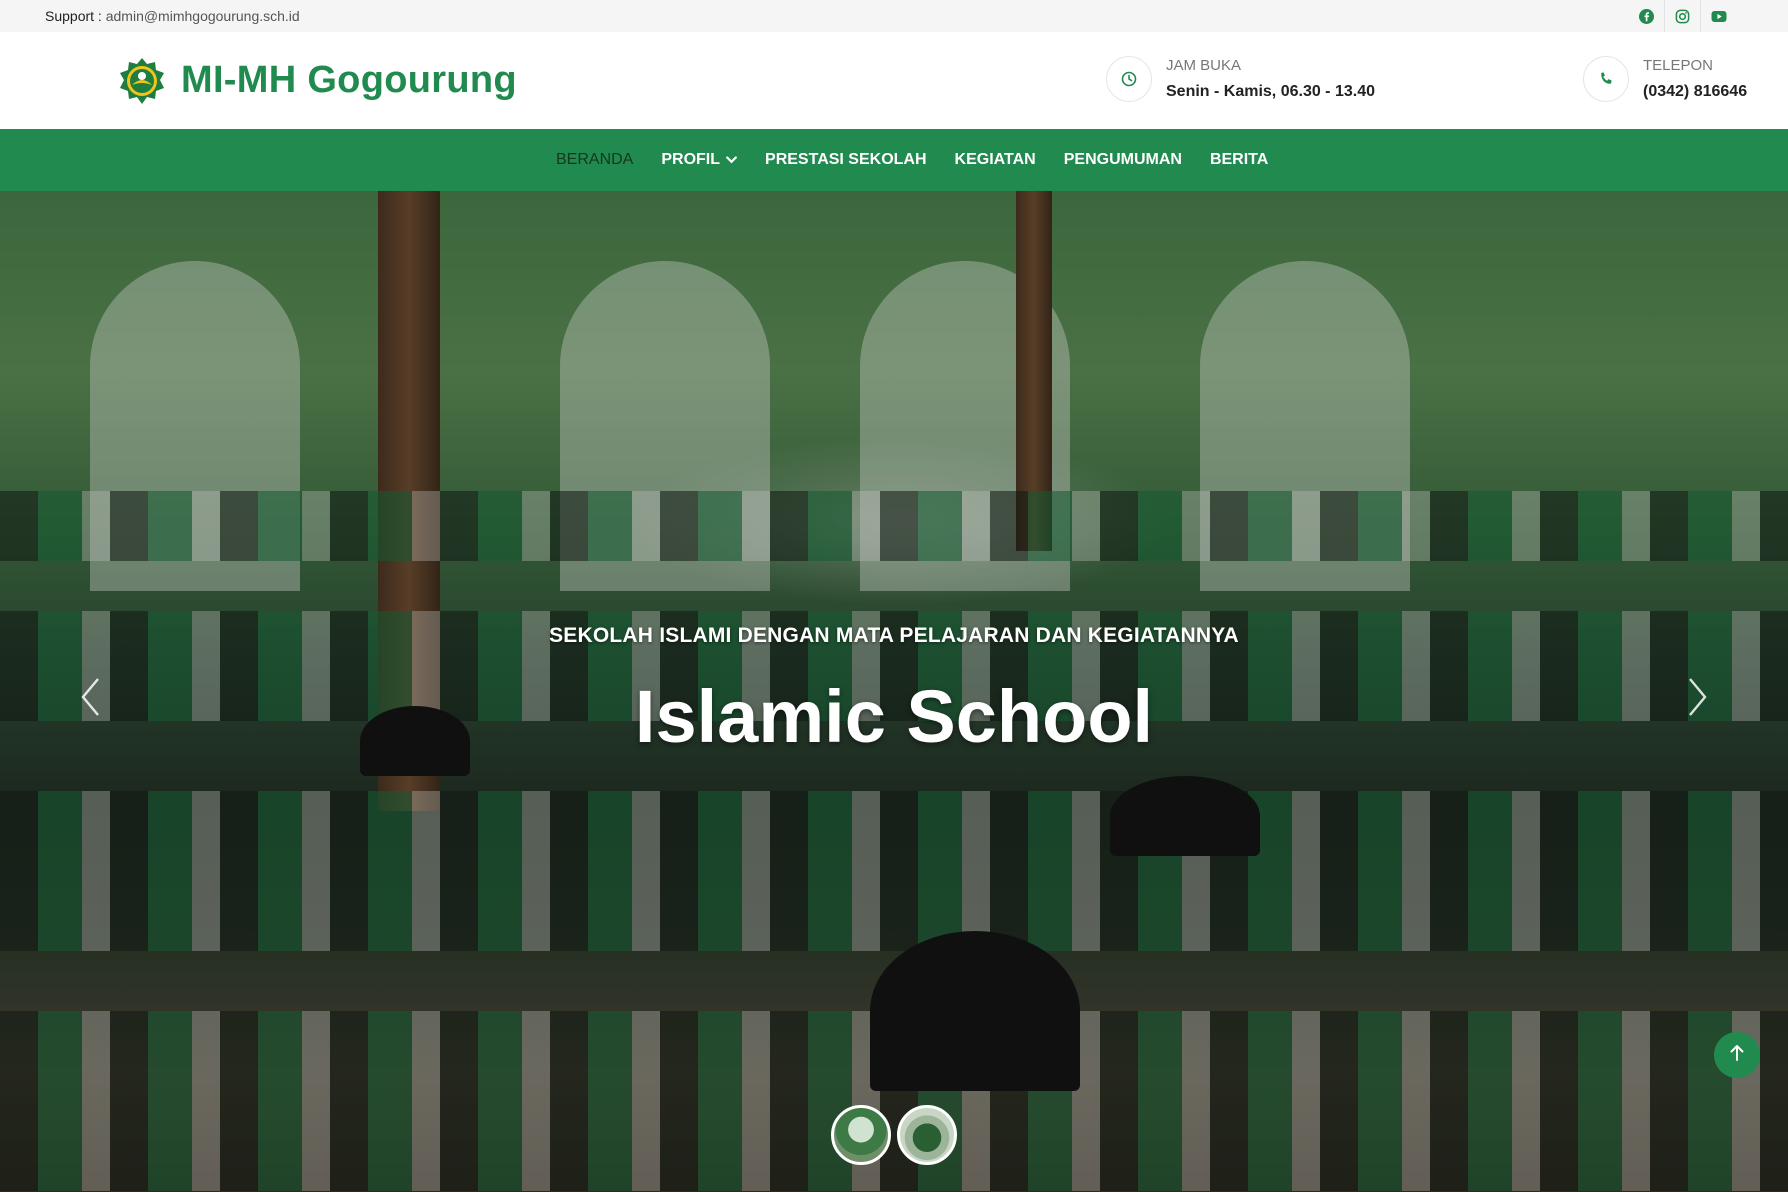  What do you see at coordinates (203, 16) in the screenshot?
I see `support-email: admin@mimhgogourung.sch.id` at bounding box center [203, 16].